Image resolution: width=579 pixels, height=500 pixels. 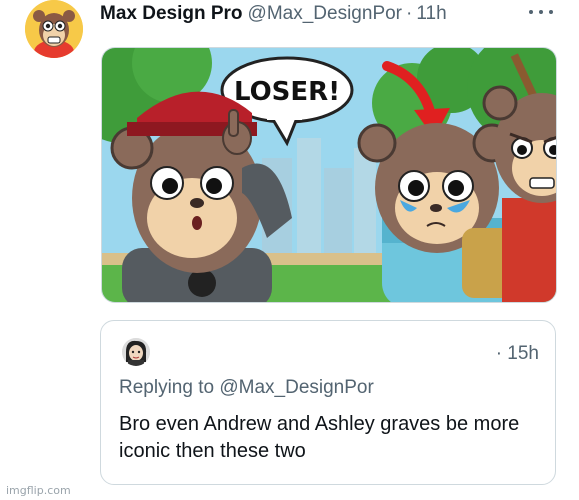 What do you see at coordinates (541, 12) in the screenshot?
I see `more-options-icon` at bounding box center [541, 12].